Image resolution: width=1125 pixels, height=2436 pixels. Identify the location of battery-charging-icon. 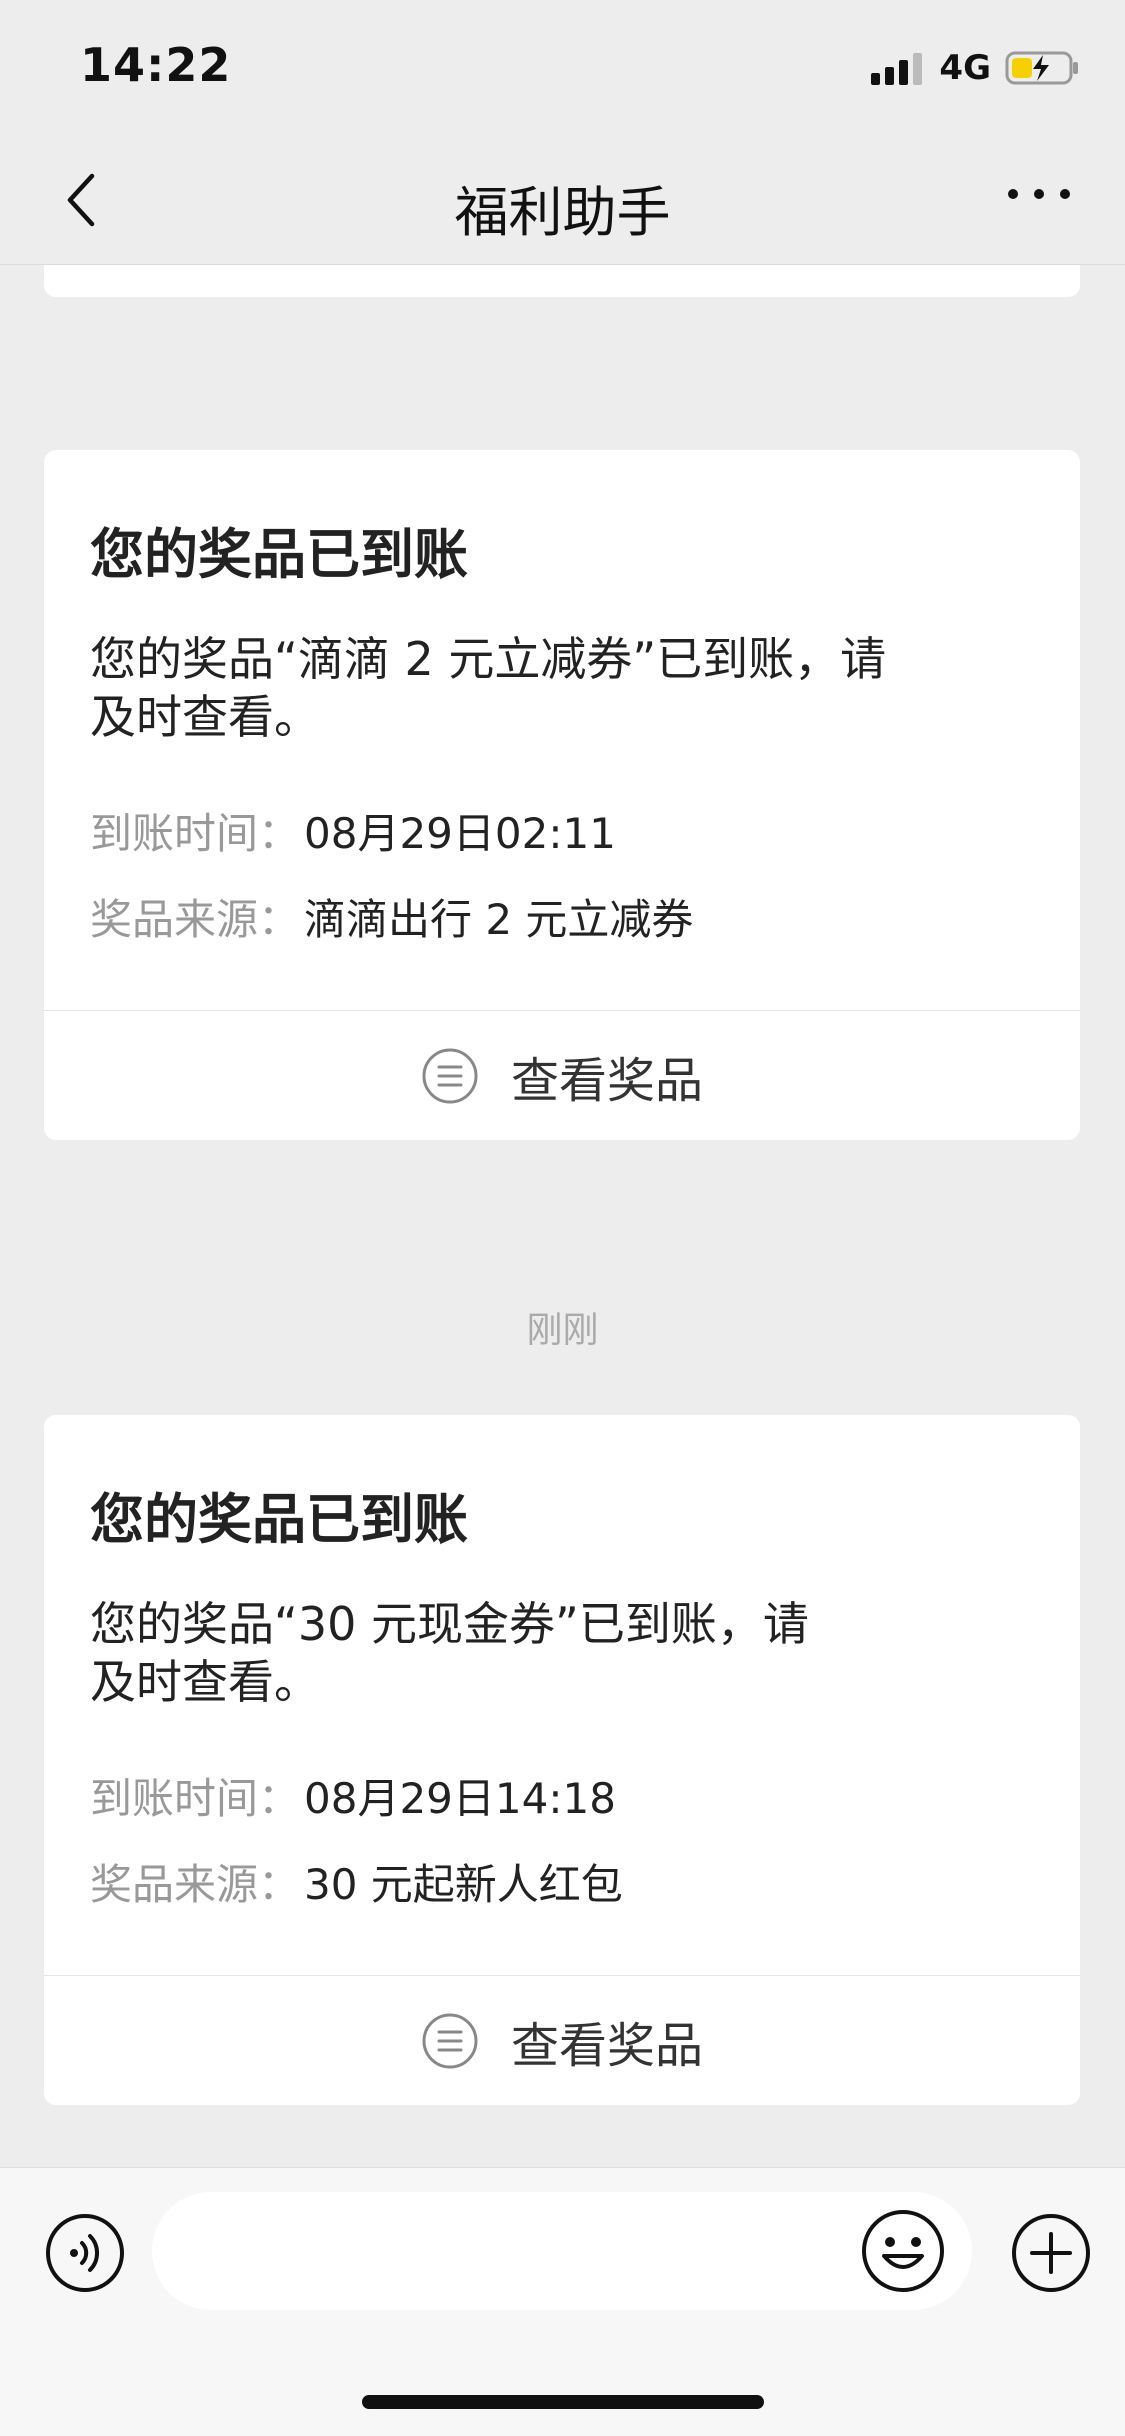
(1041, 68).